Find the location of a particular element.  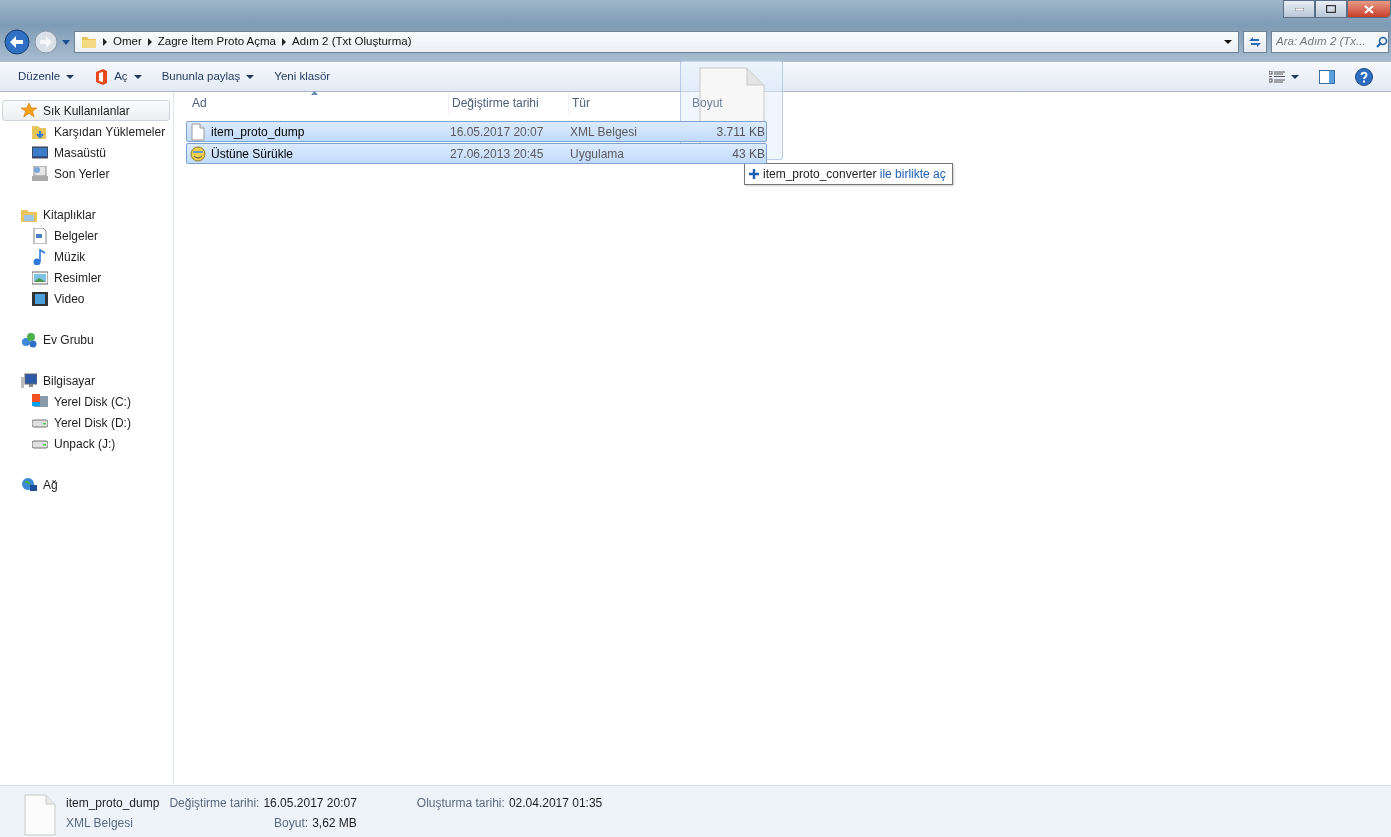

list-view-icon is located at coordinates (1277, 77).